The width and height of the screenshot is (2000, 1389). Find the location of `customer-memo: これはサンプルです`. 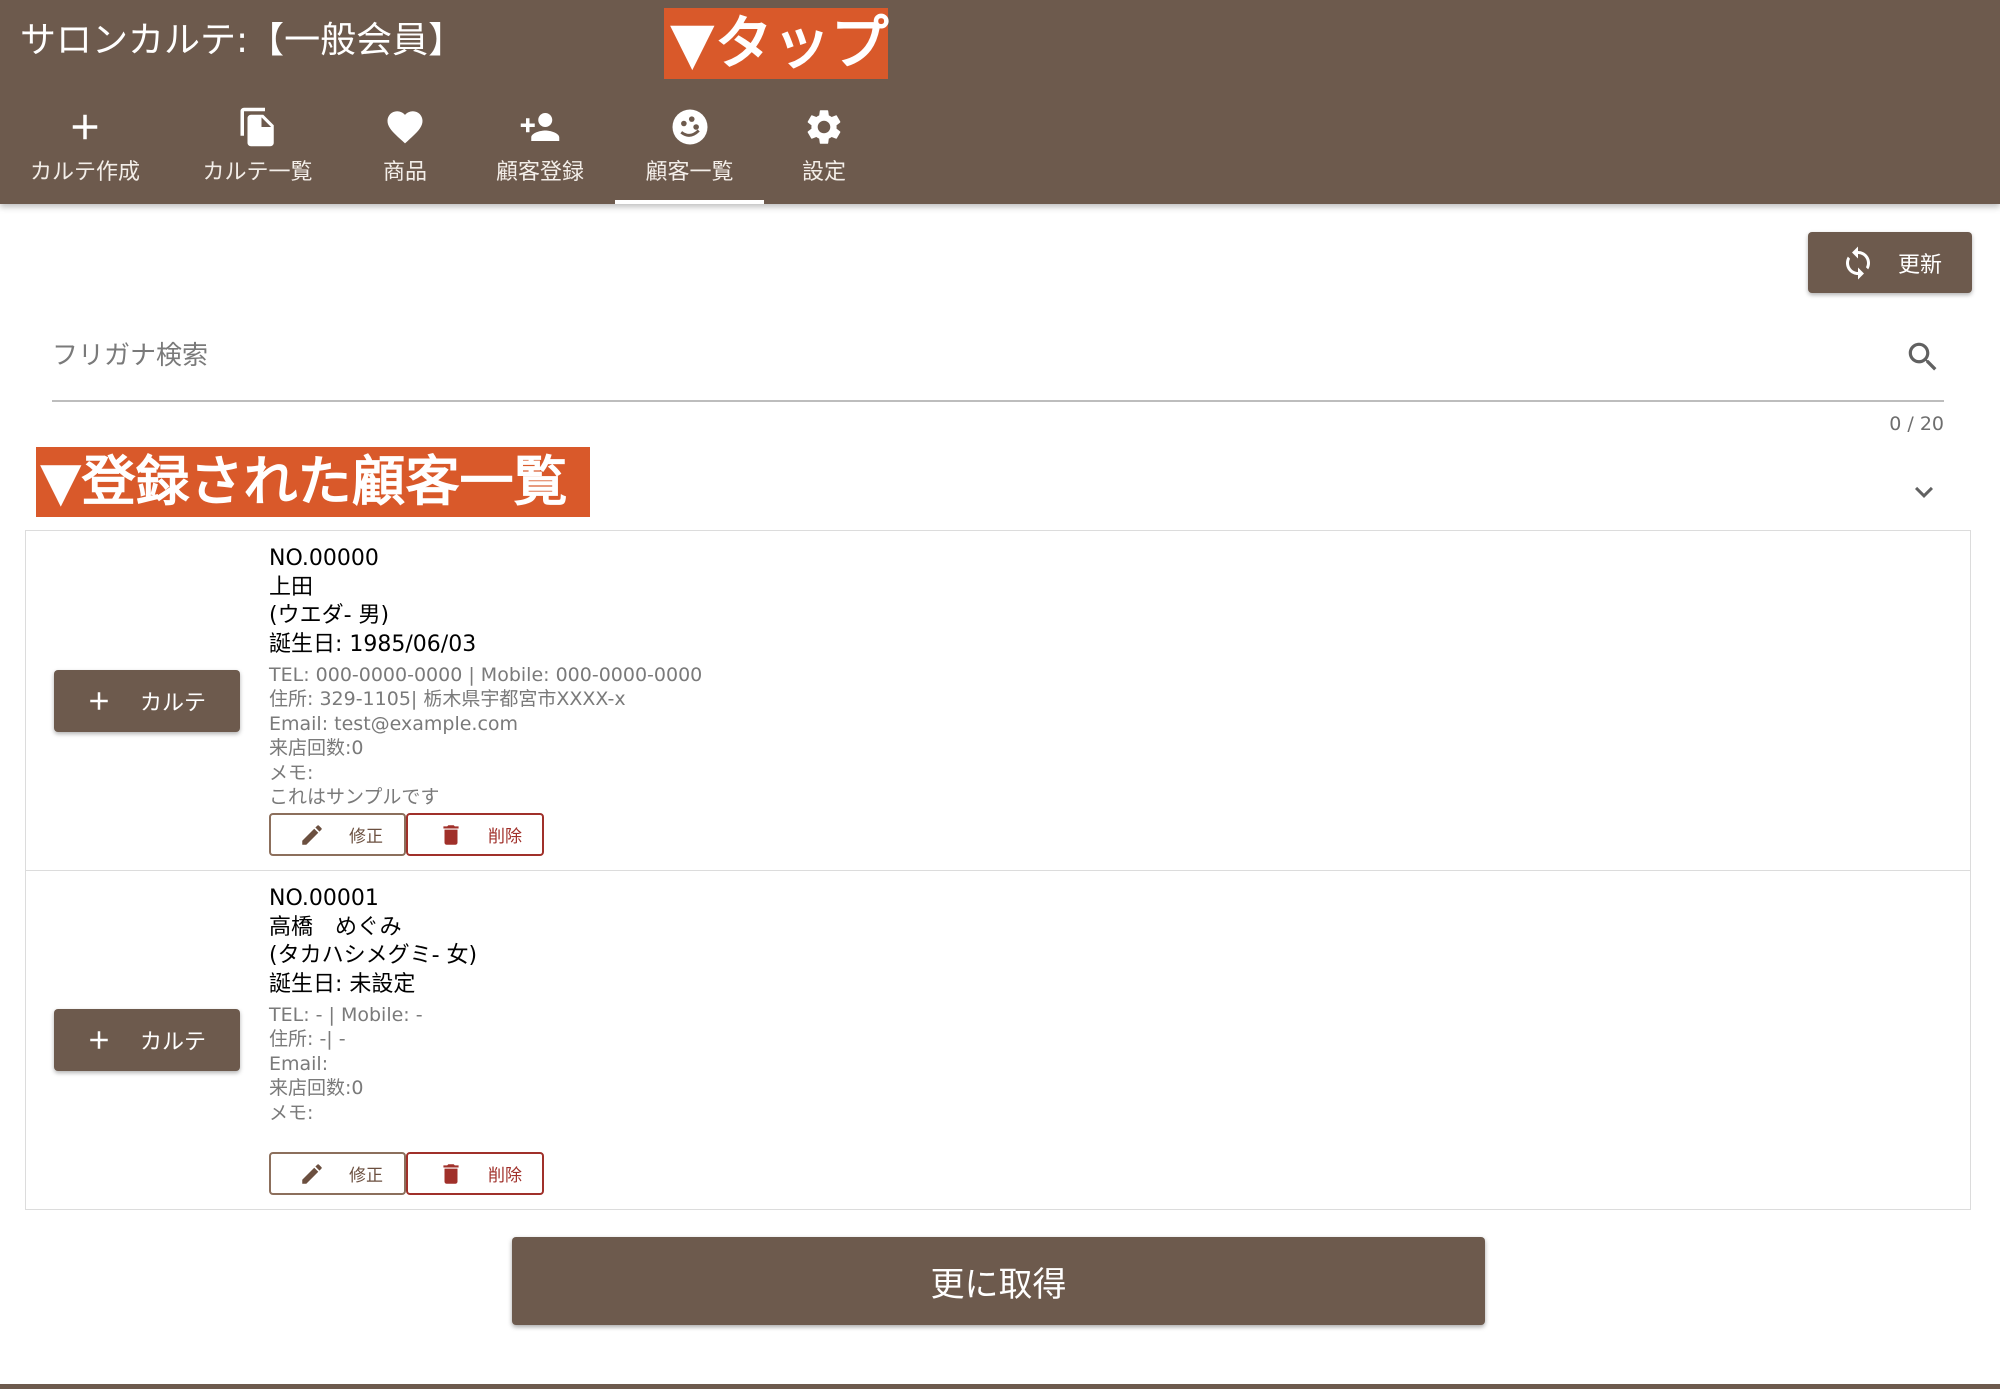

customer-memo: これはサンプルです is located at coordinates (354, 797).